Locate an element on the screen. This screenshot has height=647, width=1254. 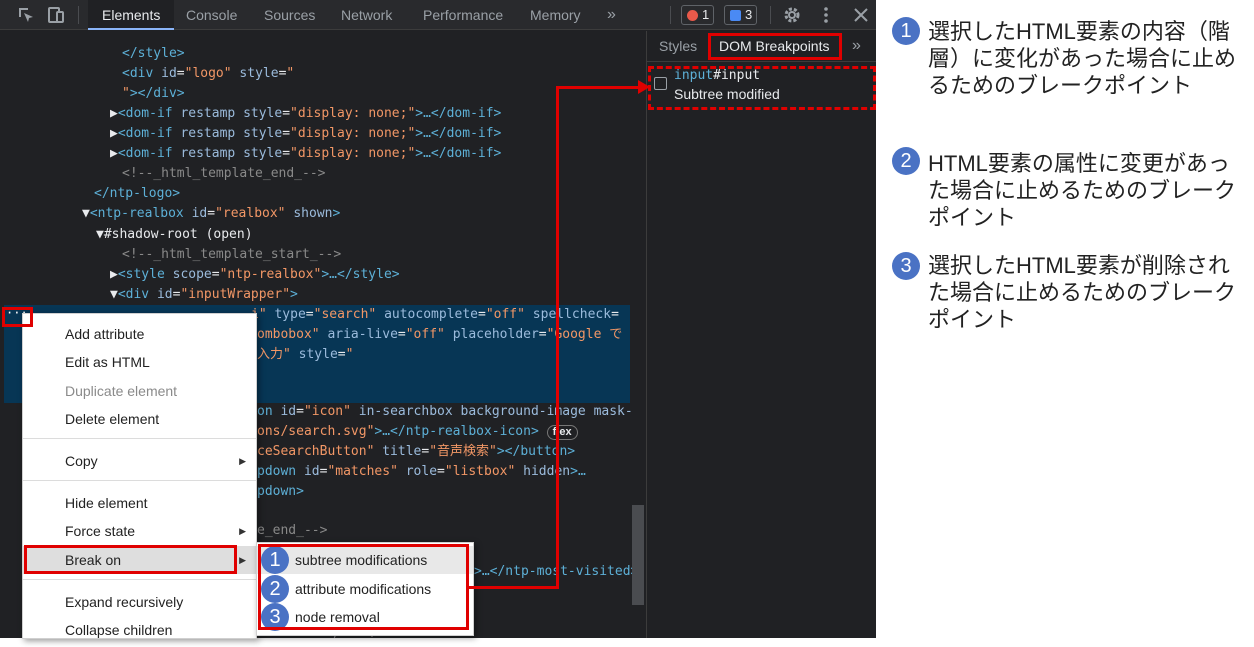
tab-performance: Performance is located at coordinates (463, 15).